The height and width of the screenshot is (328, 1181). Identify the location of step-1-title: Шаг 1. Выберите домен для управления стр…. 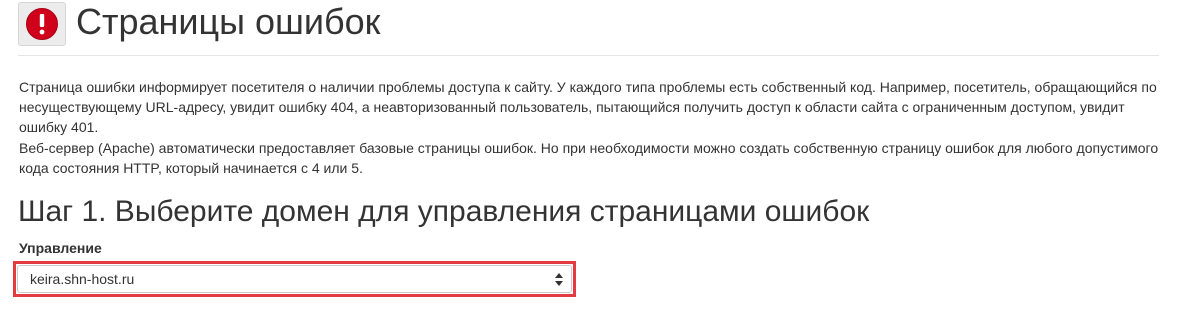
(444, 211).